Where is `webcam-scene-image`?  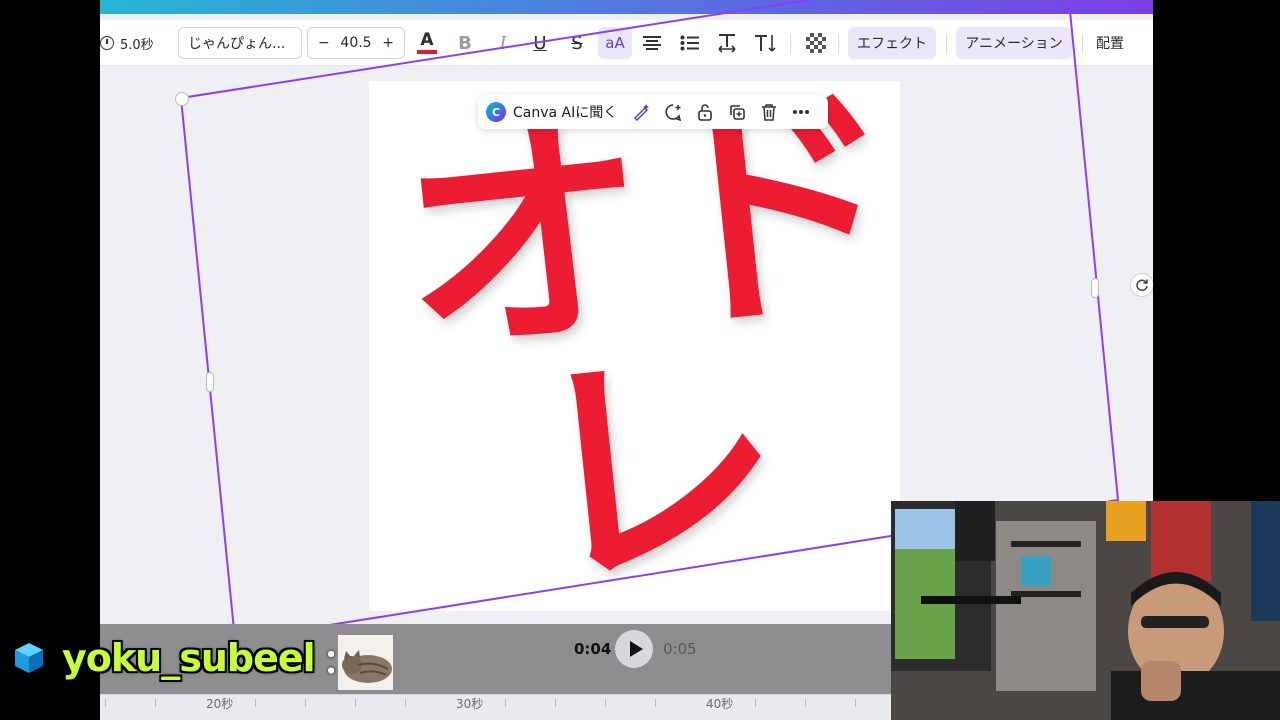
webcam-scene-image is located at coordinates (1085, 610).